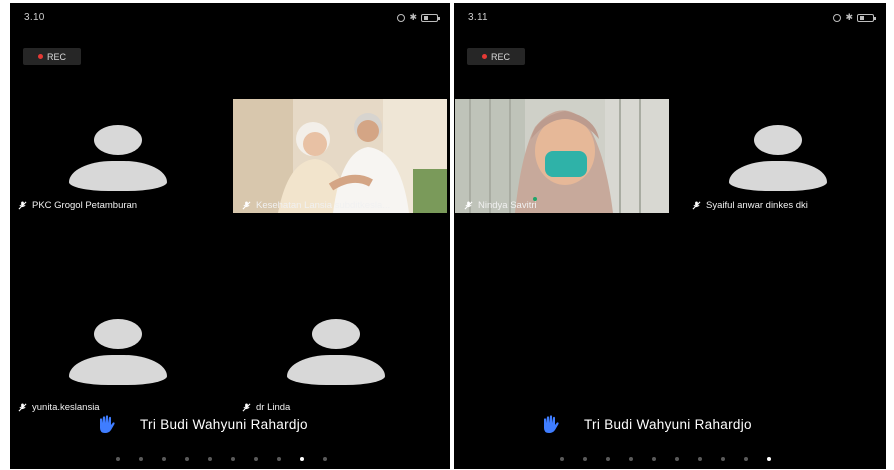 Image resolution: width=894 pixels, height=470 pixels. I want to click on participant-name: dr Linda, so click(266, 407).